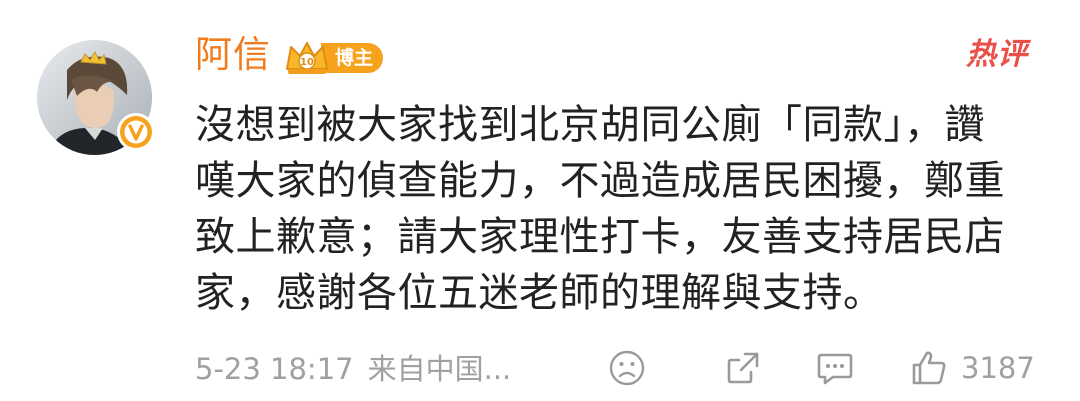 The height and width of the screenshot is (401, 1080). What do you see at coordinates (333, 58) in the screenshot?
I see `blogger-badge: 10 博主` at bounding box center [333, 58].